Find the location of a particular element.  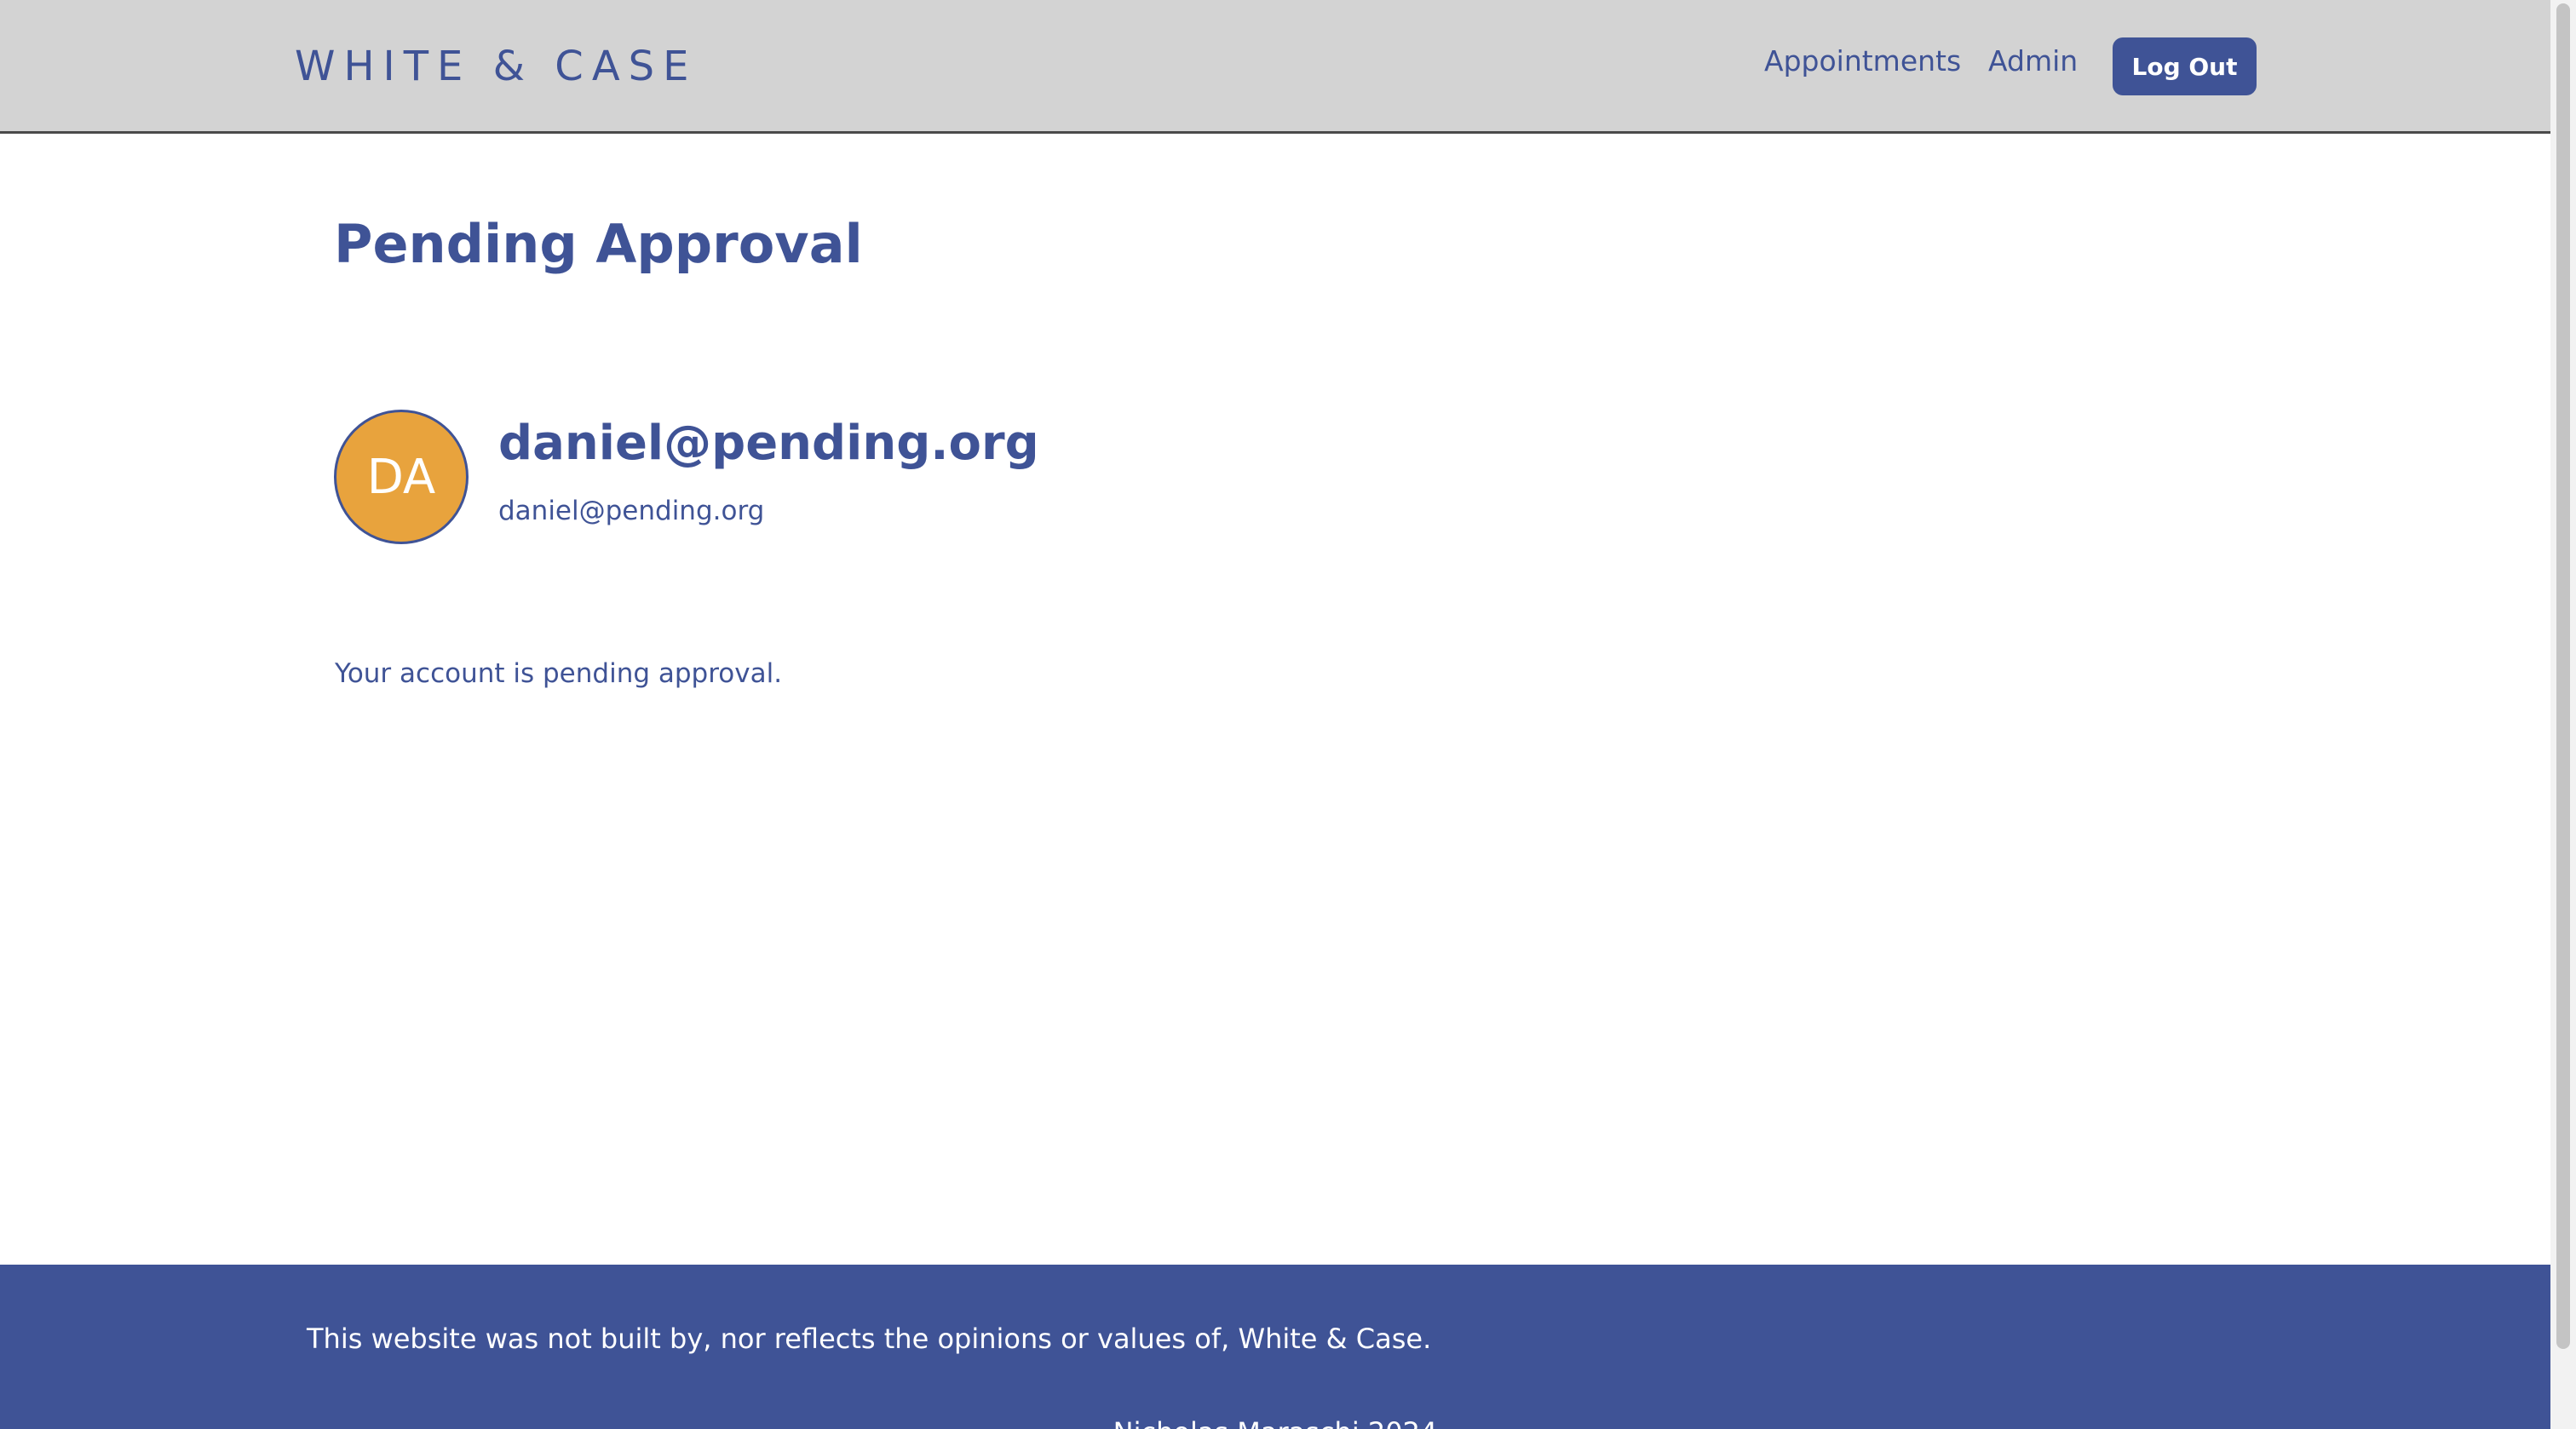

vertical-scrollbar is located at coordinates (2563, 714).